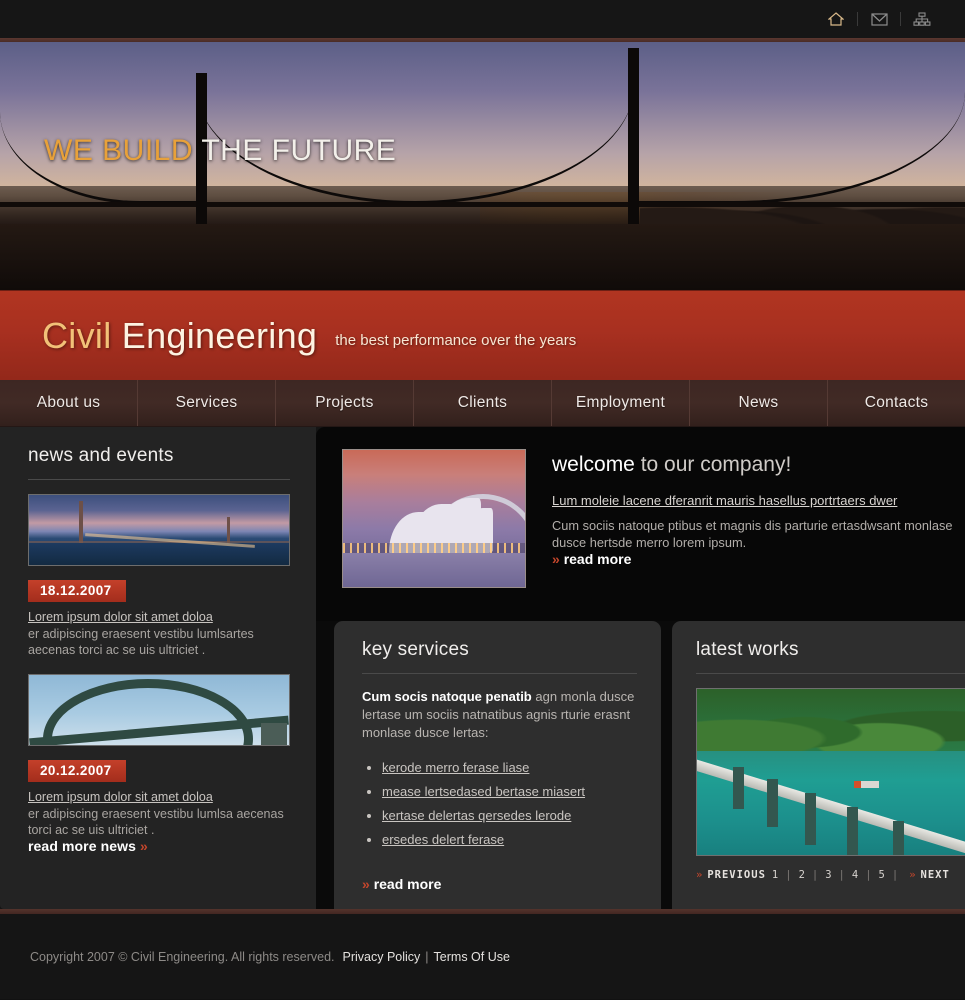  I want to click on nav-item-services: Services, so click(207, 403).